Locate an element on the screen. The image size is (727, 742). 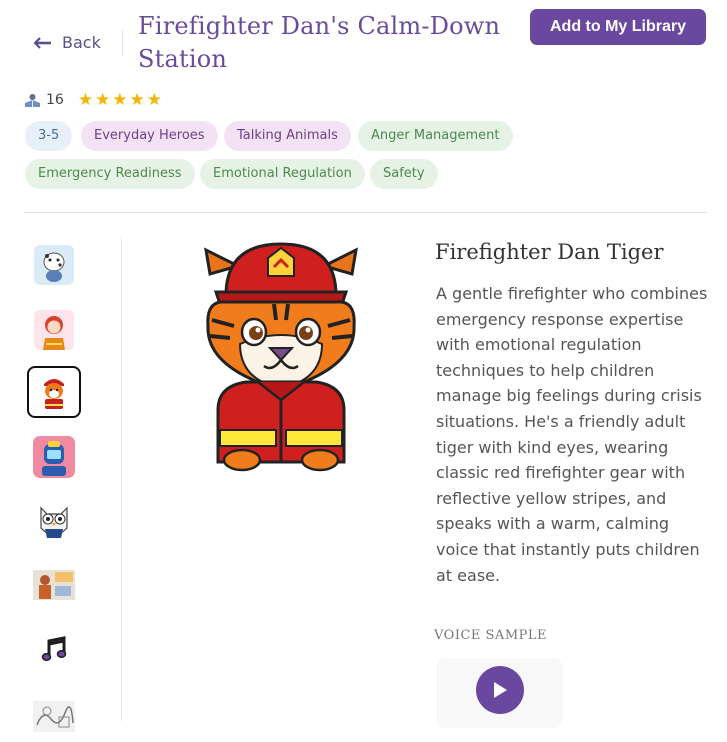
thumbnail-dalmatian is located at coordinates (54, 265).